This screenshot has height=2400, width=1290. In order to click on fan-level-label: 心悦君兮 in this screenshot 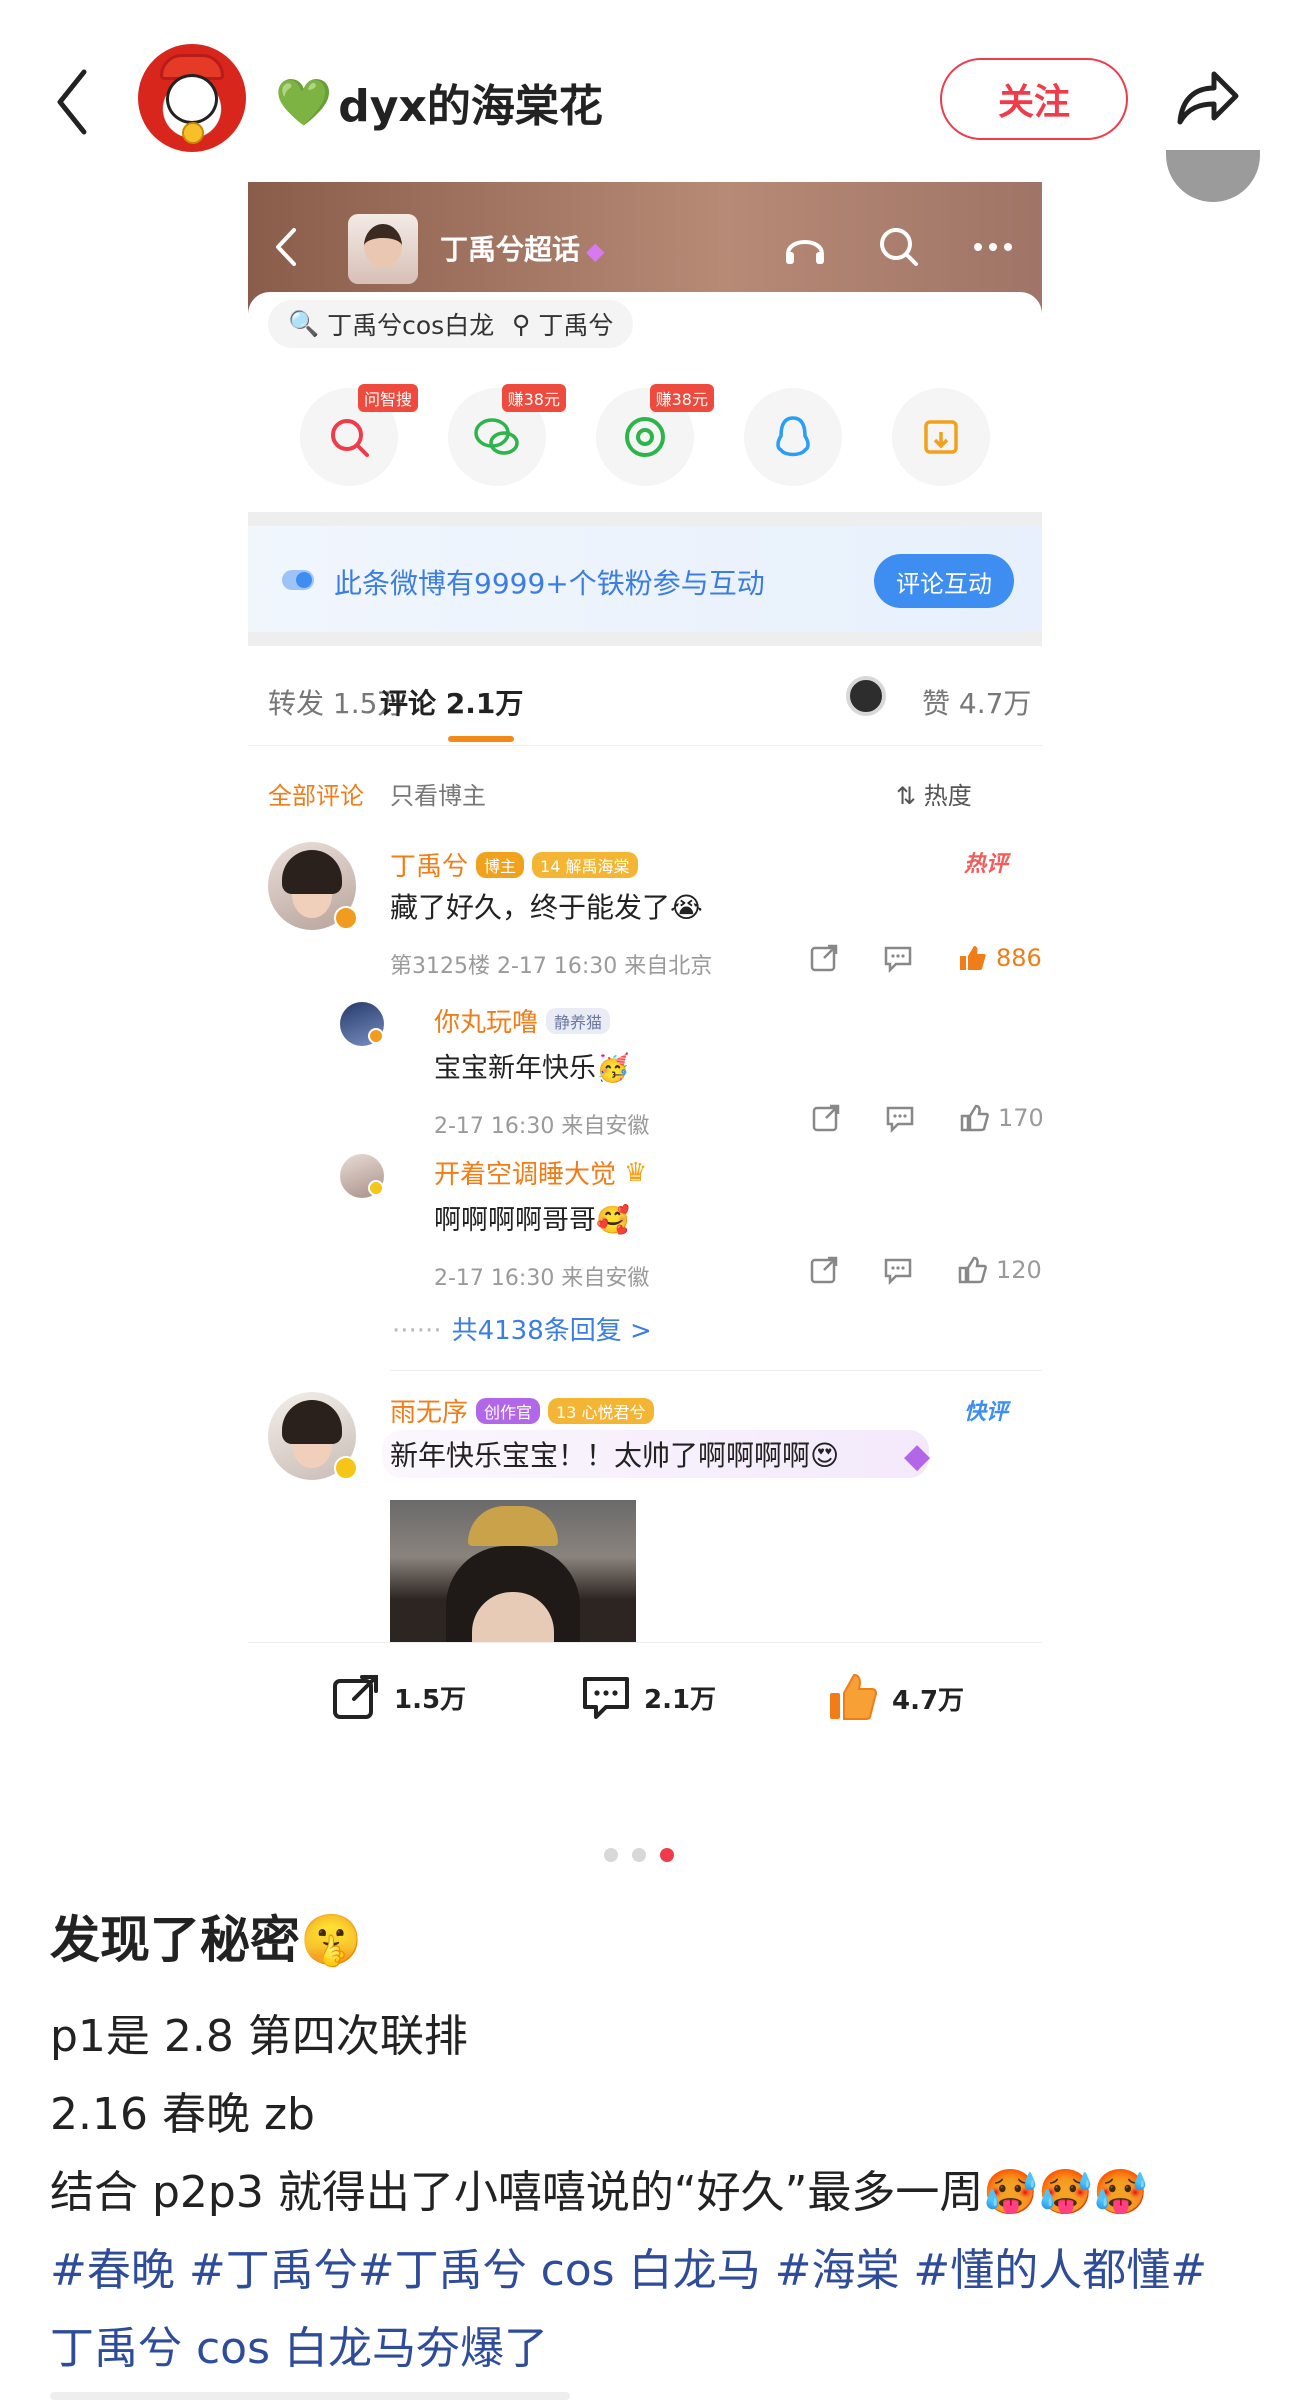, I will do `click(613, 1412)`.